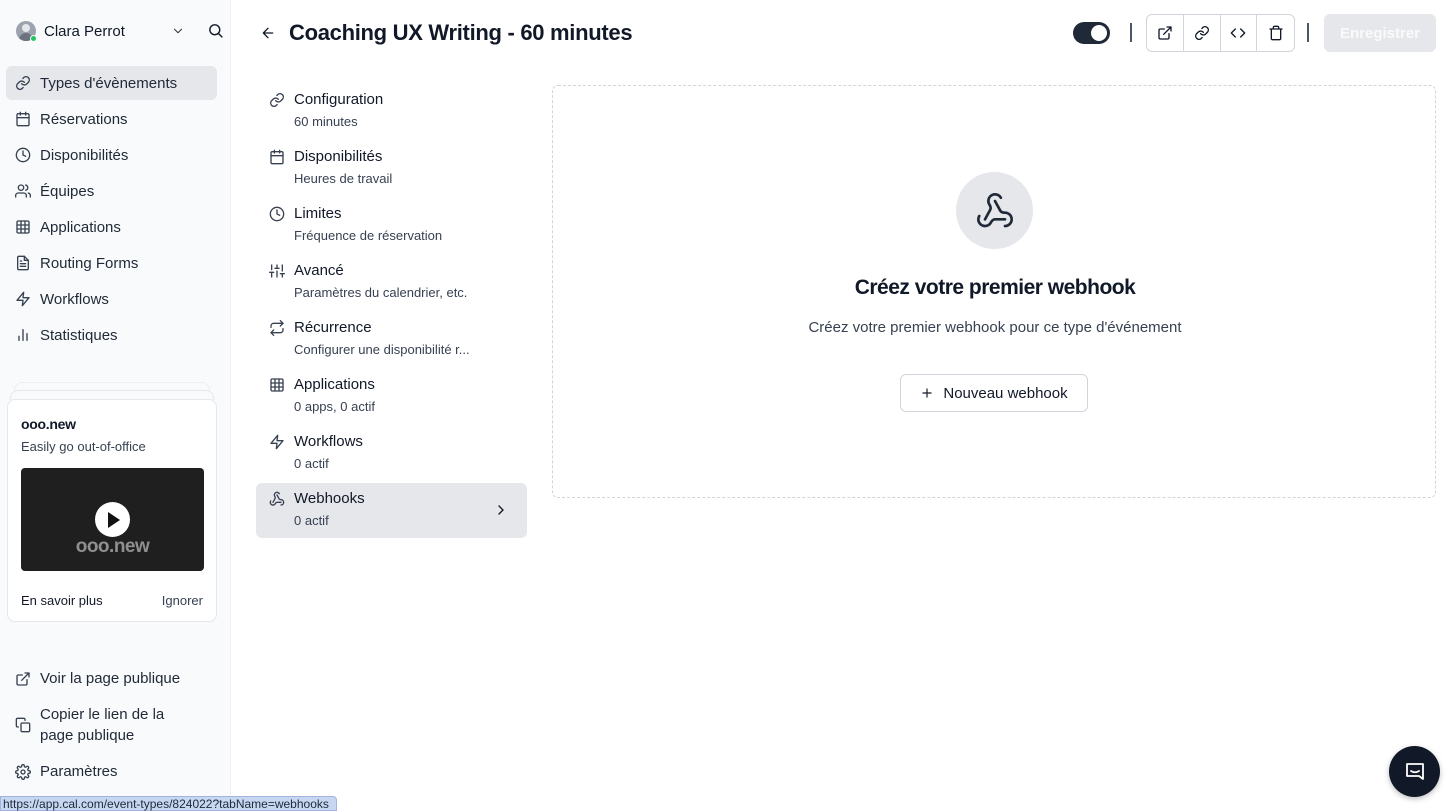 This screenshot has width=1456, height=811. Describe the element at coordinates (89, 263) in the screenshot. I see `sidebar-item-label: Routing Forms` at that location.